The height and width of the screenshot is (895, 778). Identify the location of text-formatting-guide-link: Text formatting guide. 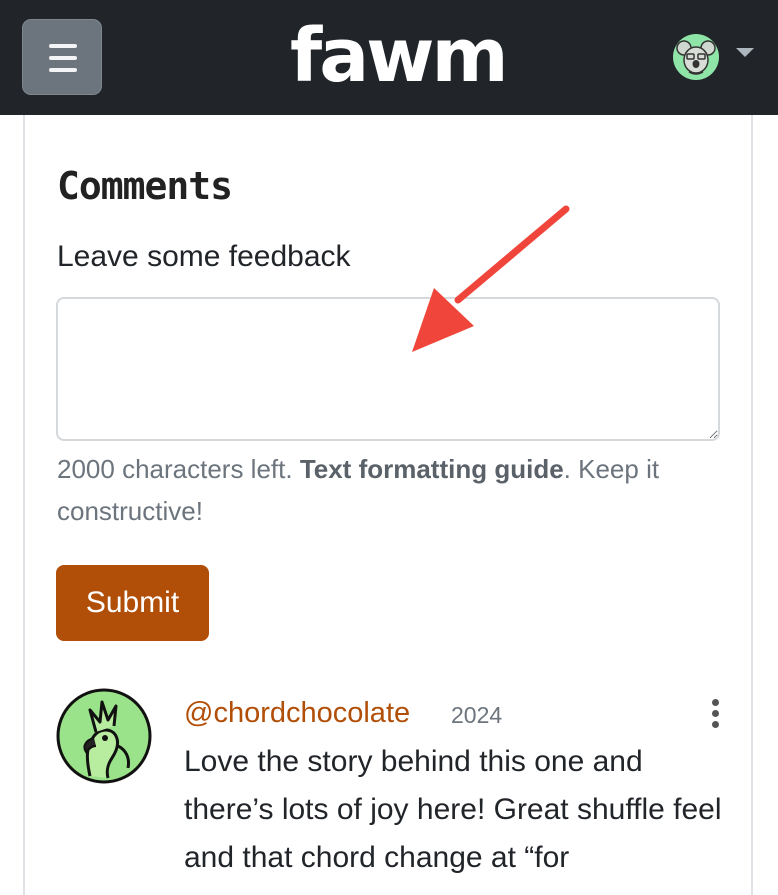
(432, 469).